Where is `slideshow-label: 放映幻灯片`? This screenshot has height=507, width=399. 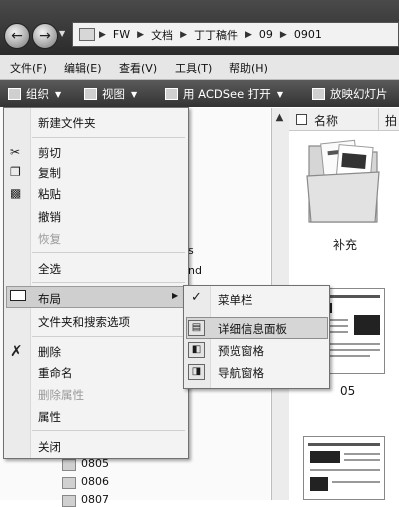 slideshow-label: 放映幻灯片 is located at coordinates (359, 94).